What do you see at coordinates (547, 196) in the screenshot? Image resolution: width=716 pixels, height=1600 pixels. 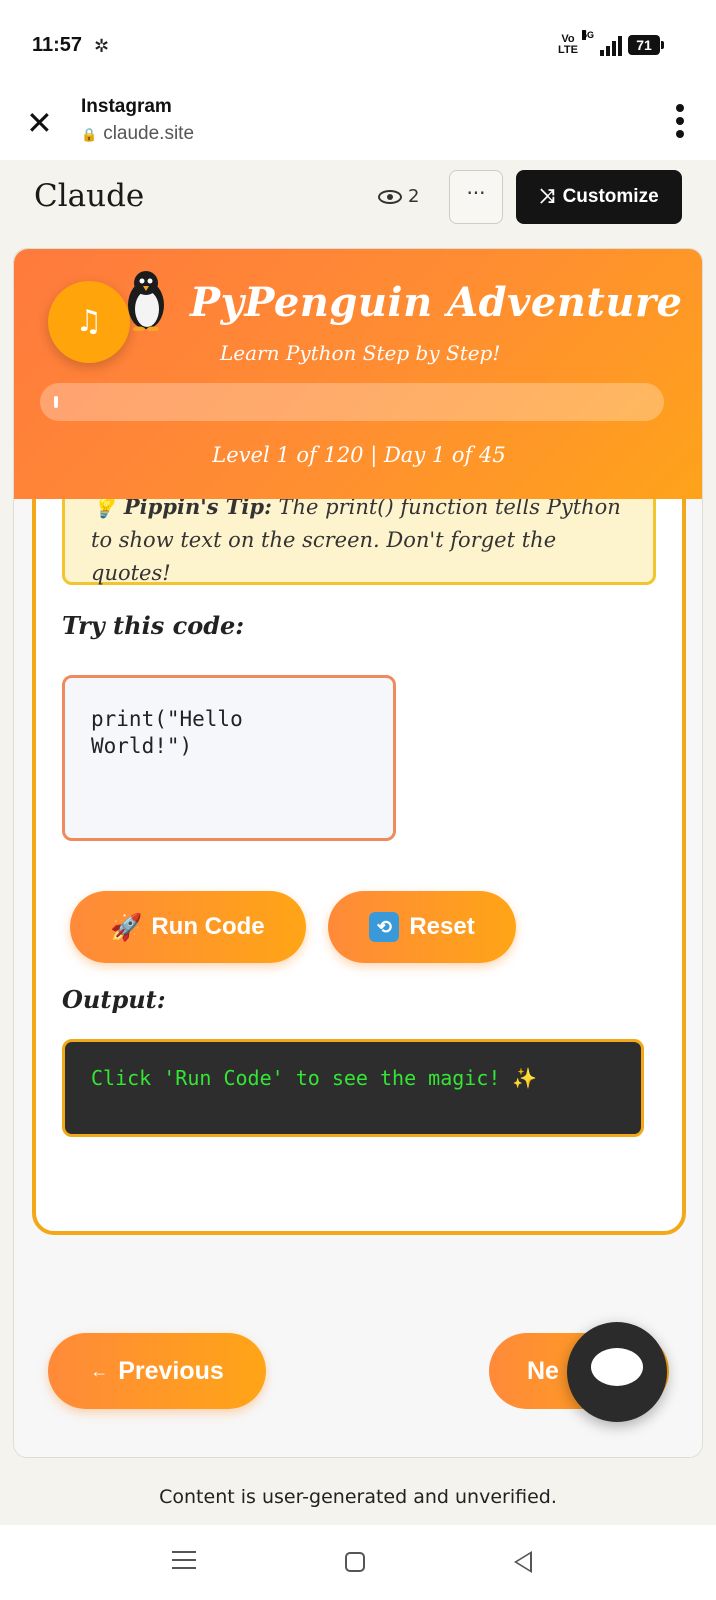 I see `shuffle-icon: ⤨` at bounding box center [547, 196].